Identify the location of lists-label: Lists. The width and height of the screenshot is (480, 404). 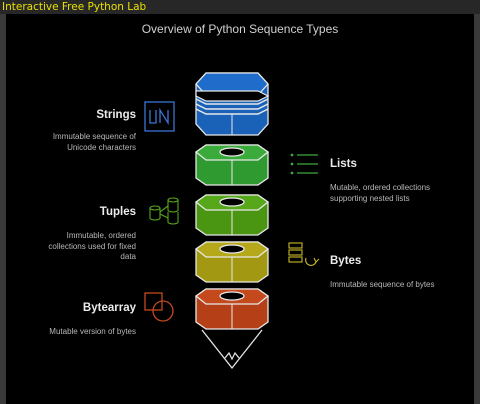
(343, 164).